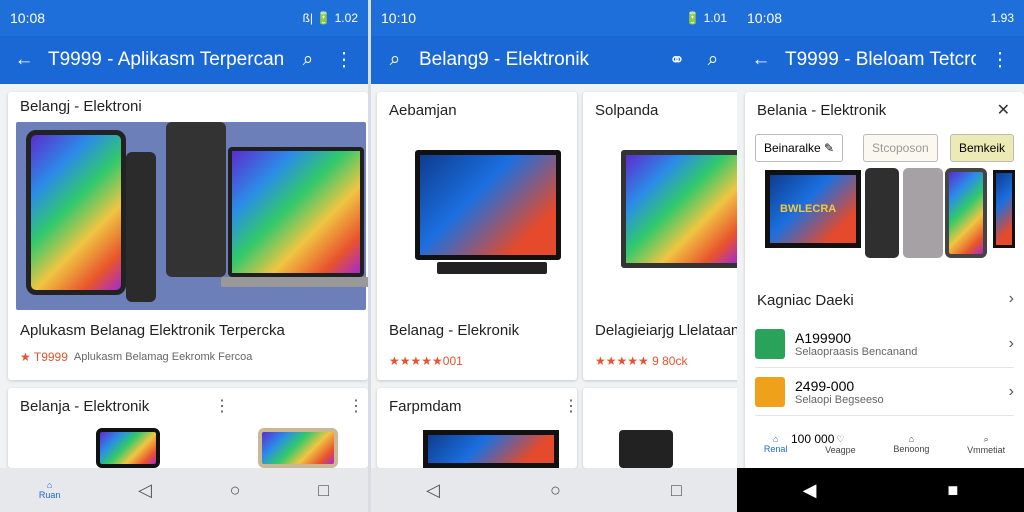  I want to click on banner-image: BWLECRA, so click(885, 218).